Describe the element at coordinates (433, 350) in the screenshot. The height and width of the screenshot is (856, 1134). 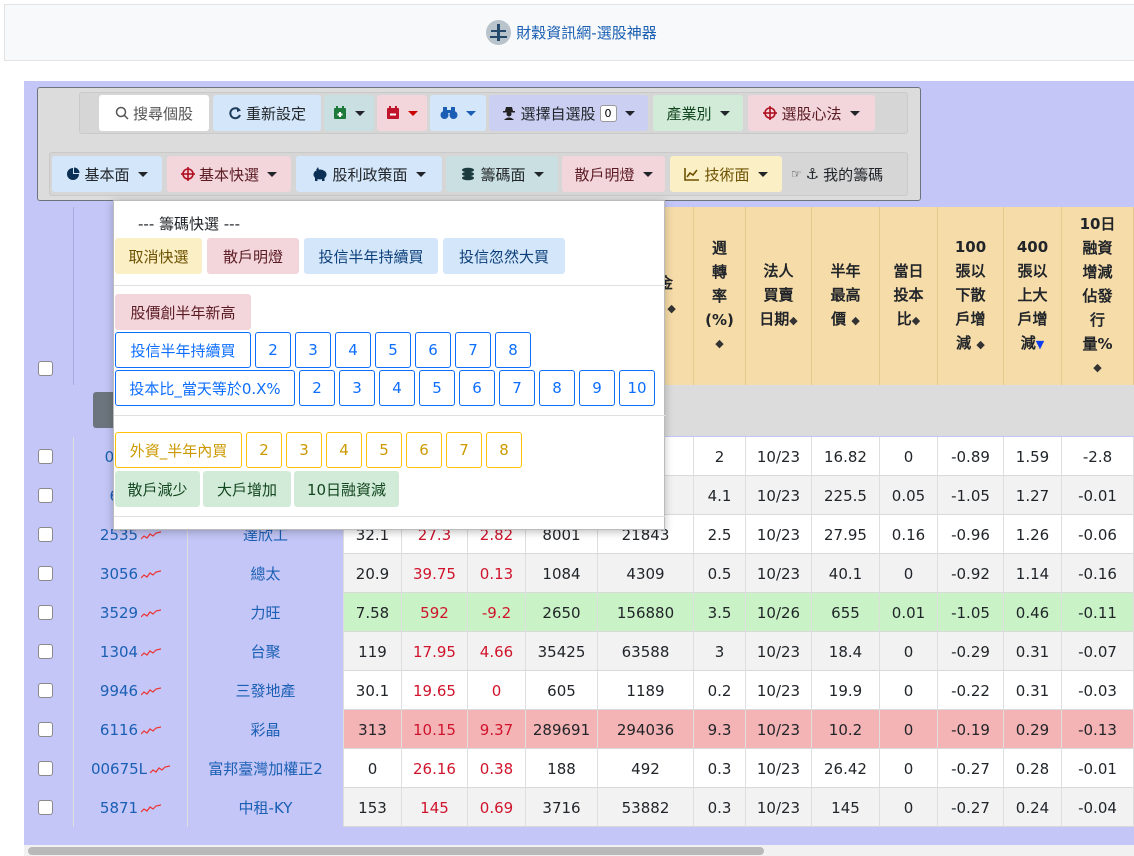
I see `trust_nums-option-button: 6` at that location.